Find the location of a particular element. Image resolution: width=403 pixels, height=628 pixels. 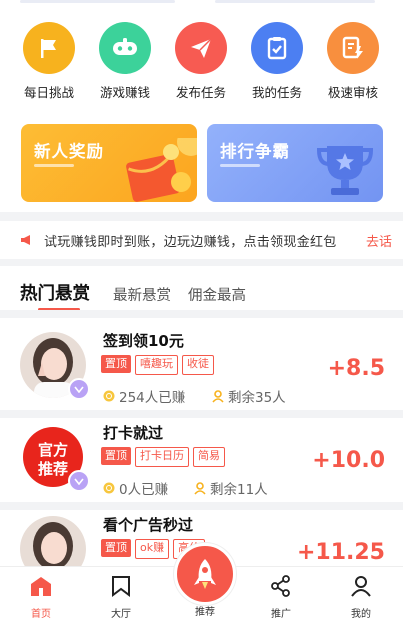

divider is located at coordinates (201, 314).